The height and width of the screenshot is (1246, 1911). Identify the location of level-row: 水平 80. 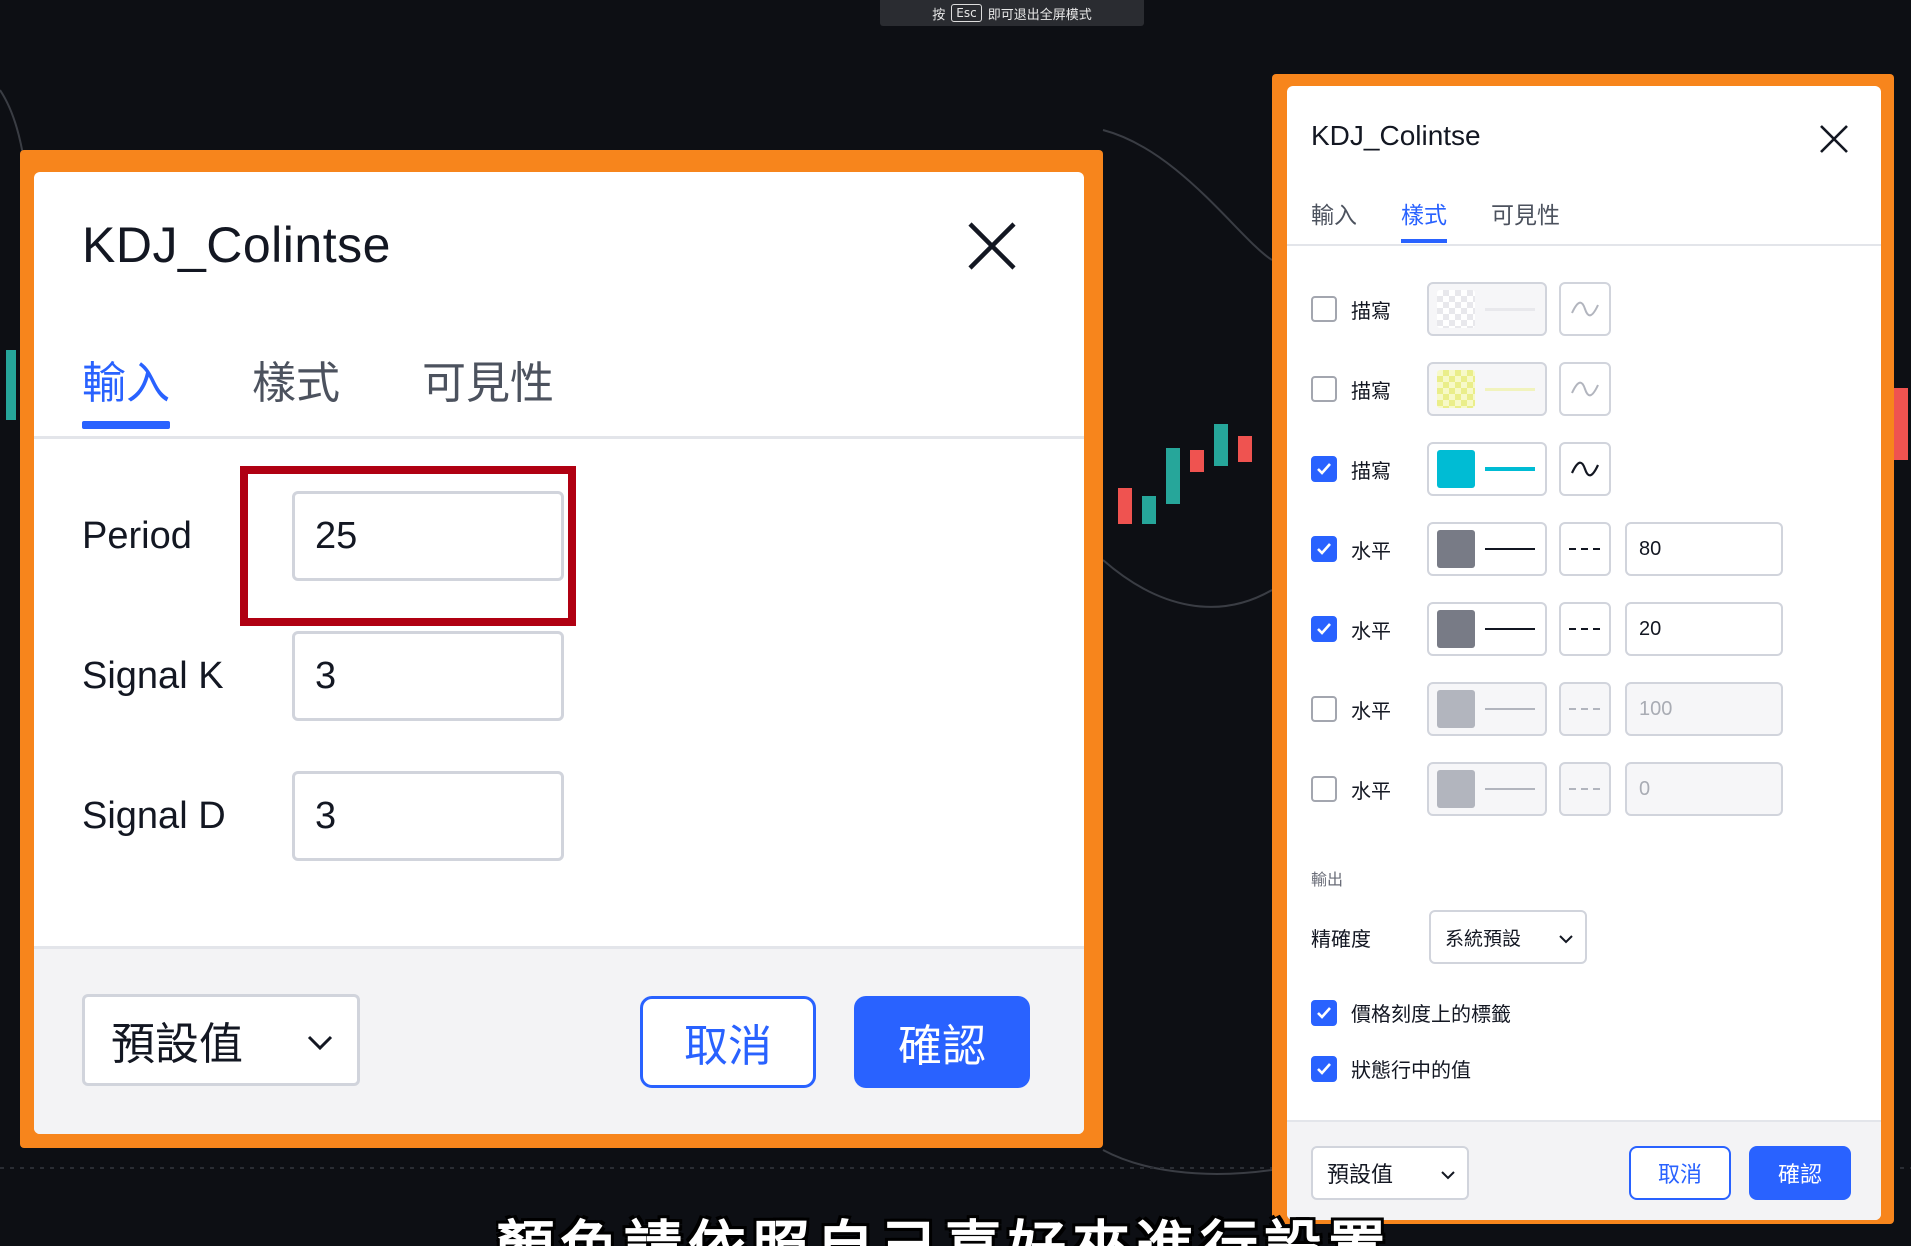
(1547, 549).